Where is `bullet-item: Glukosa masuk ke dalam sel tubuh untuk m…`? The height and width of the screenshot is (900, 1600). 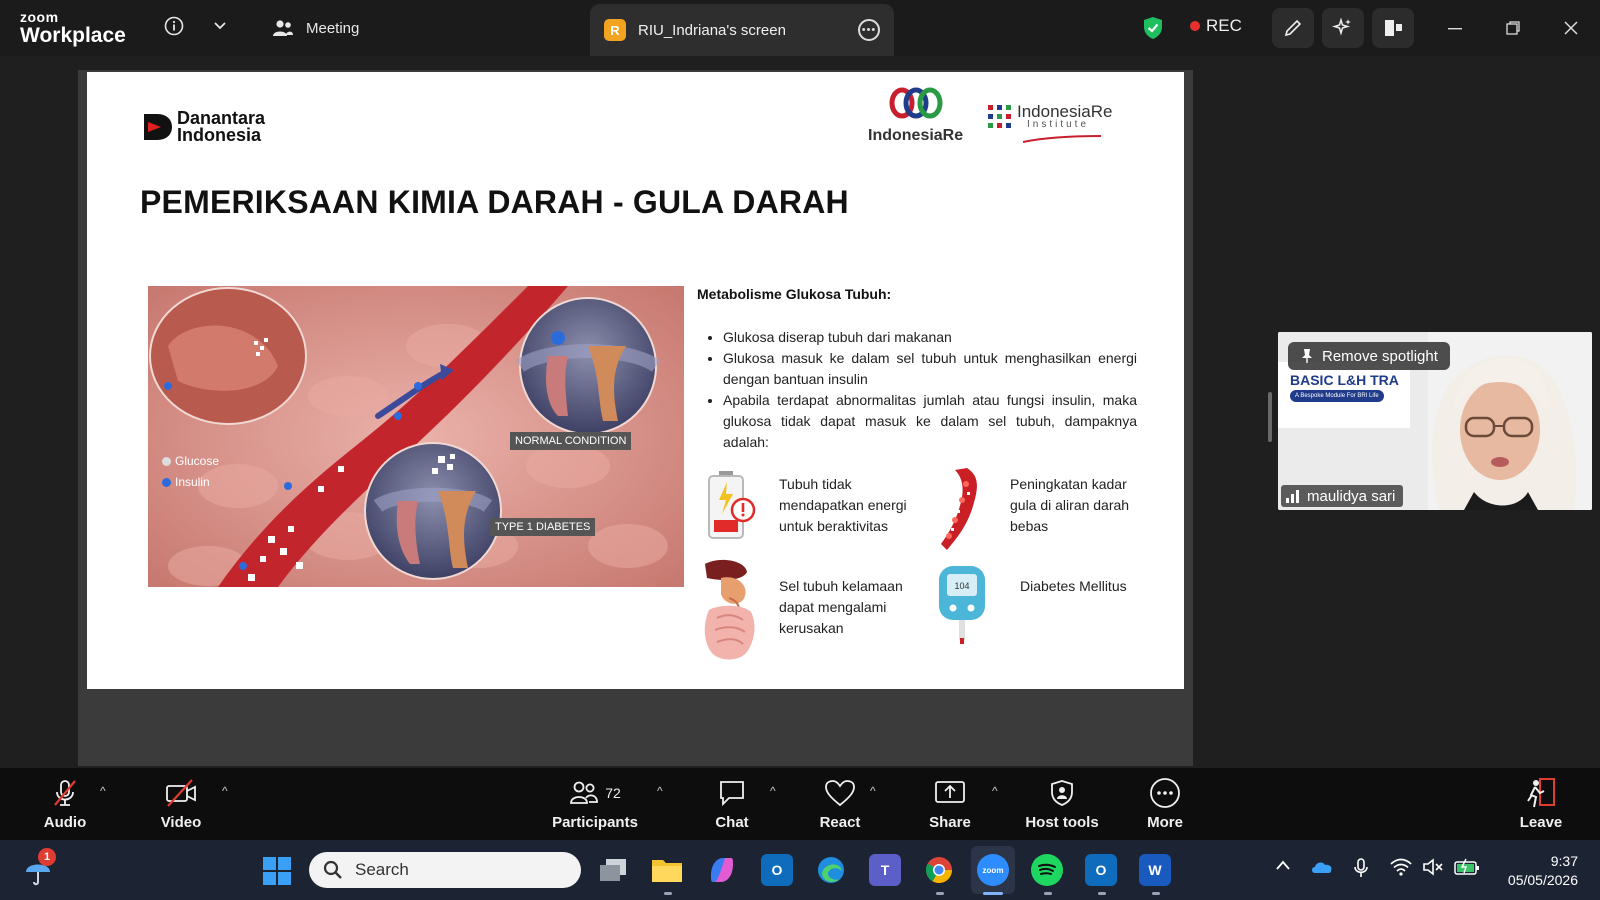 bullet-item: Glukosa masuk ke dalam sel tubuh untuk m… is located at coordinates (930, 369).